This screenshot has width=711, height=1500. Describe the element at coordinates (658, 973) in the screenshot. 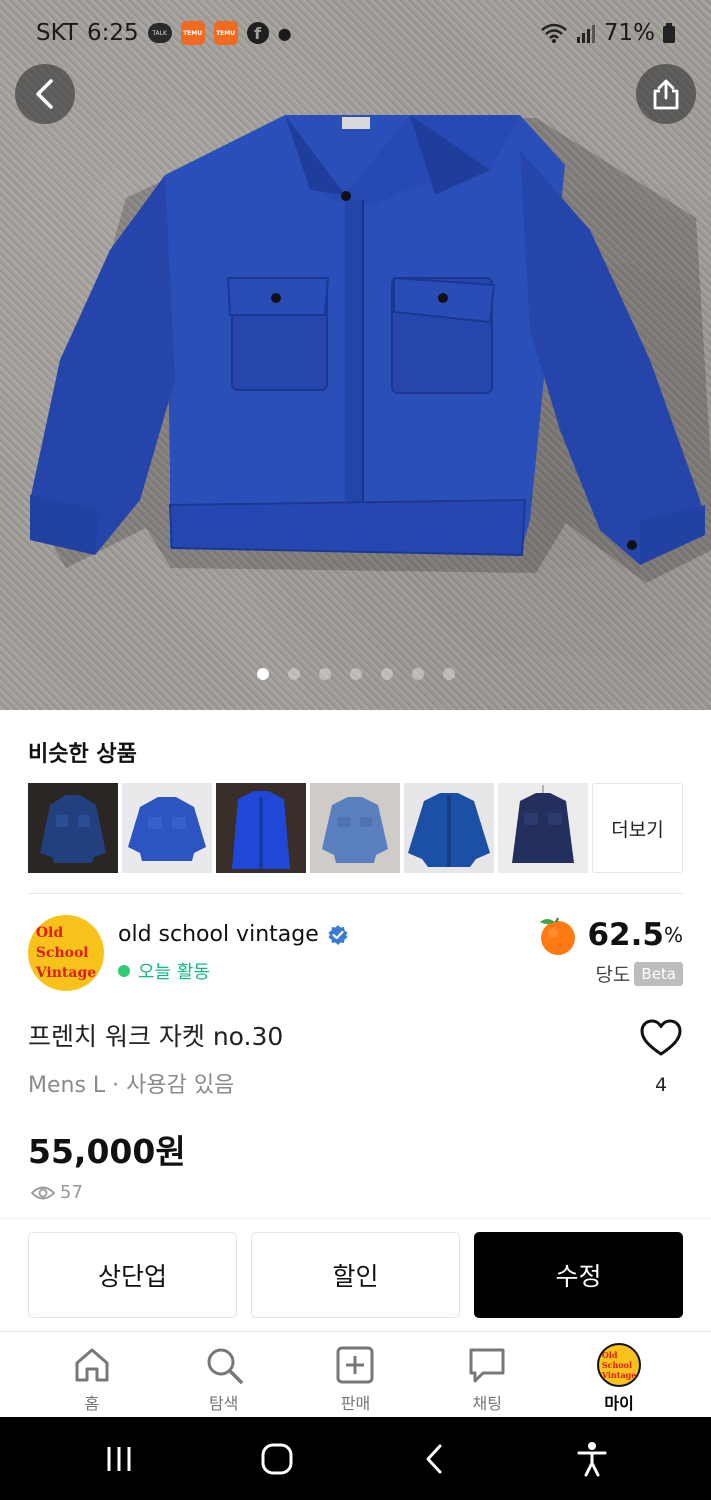

I see `beta-badge: Beta` at that location.